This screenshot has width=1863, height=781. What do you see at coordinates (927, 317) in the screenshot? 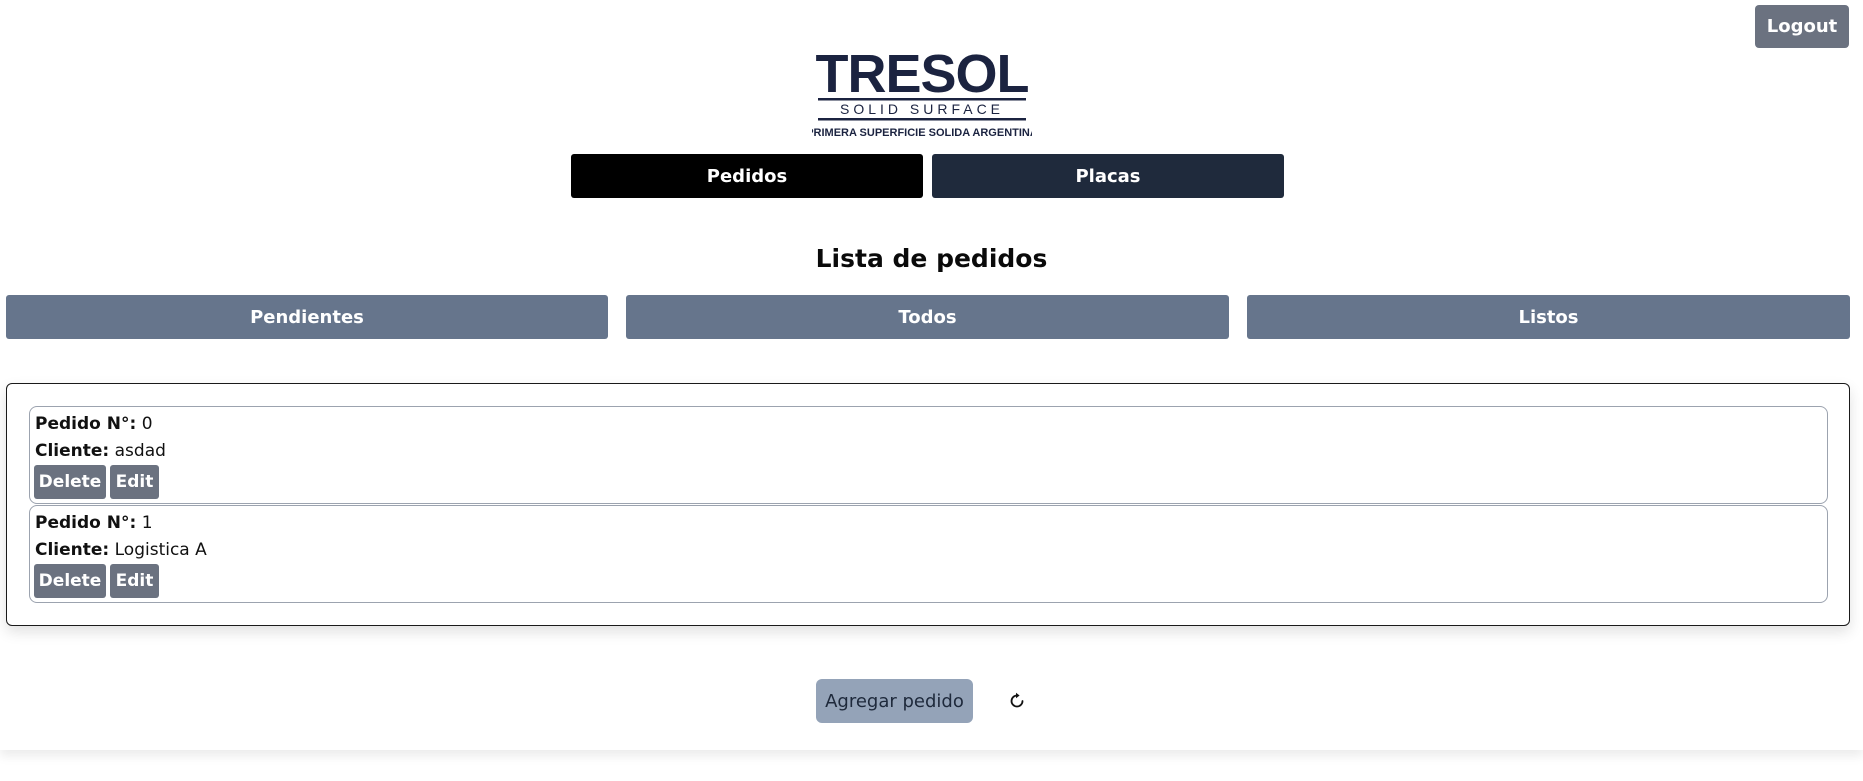
I see `filter-todos-button: Todos` at bounding box center [927, 317].